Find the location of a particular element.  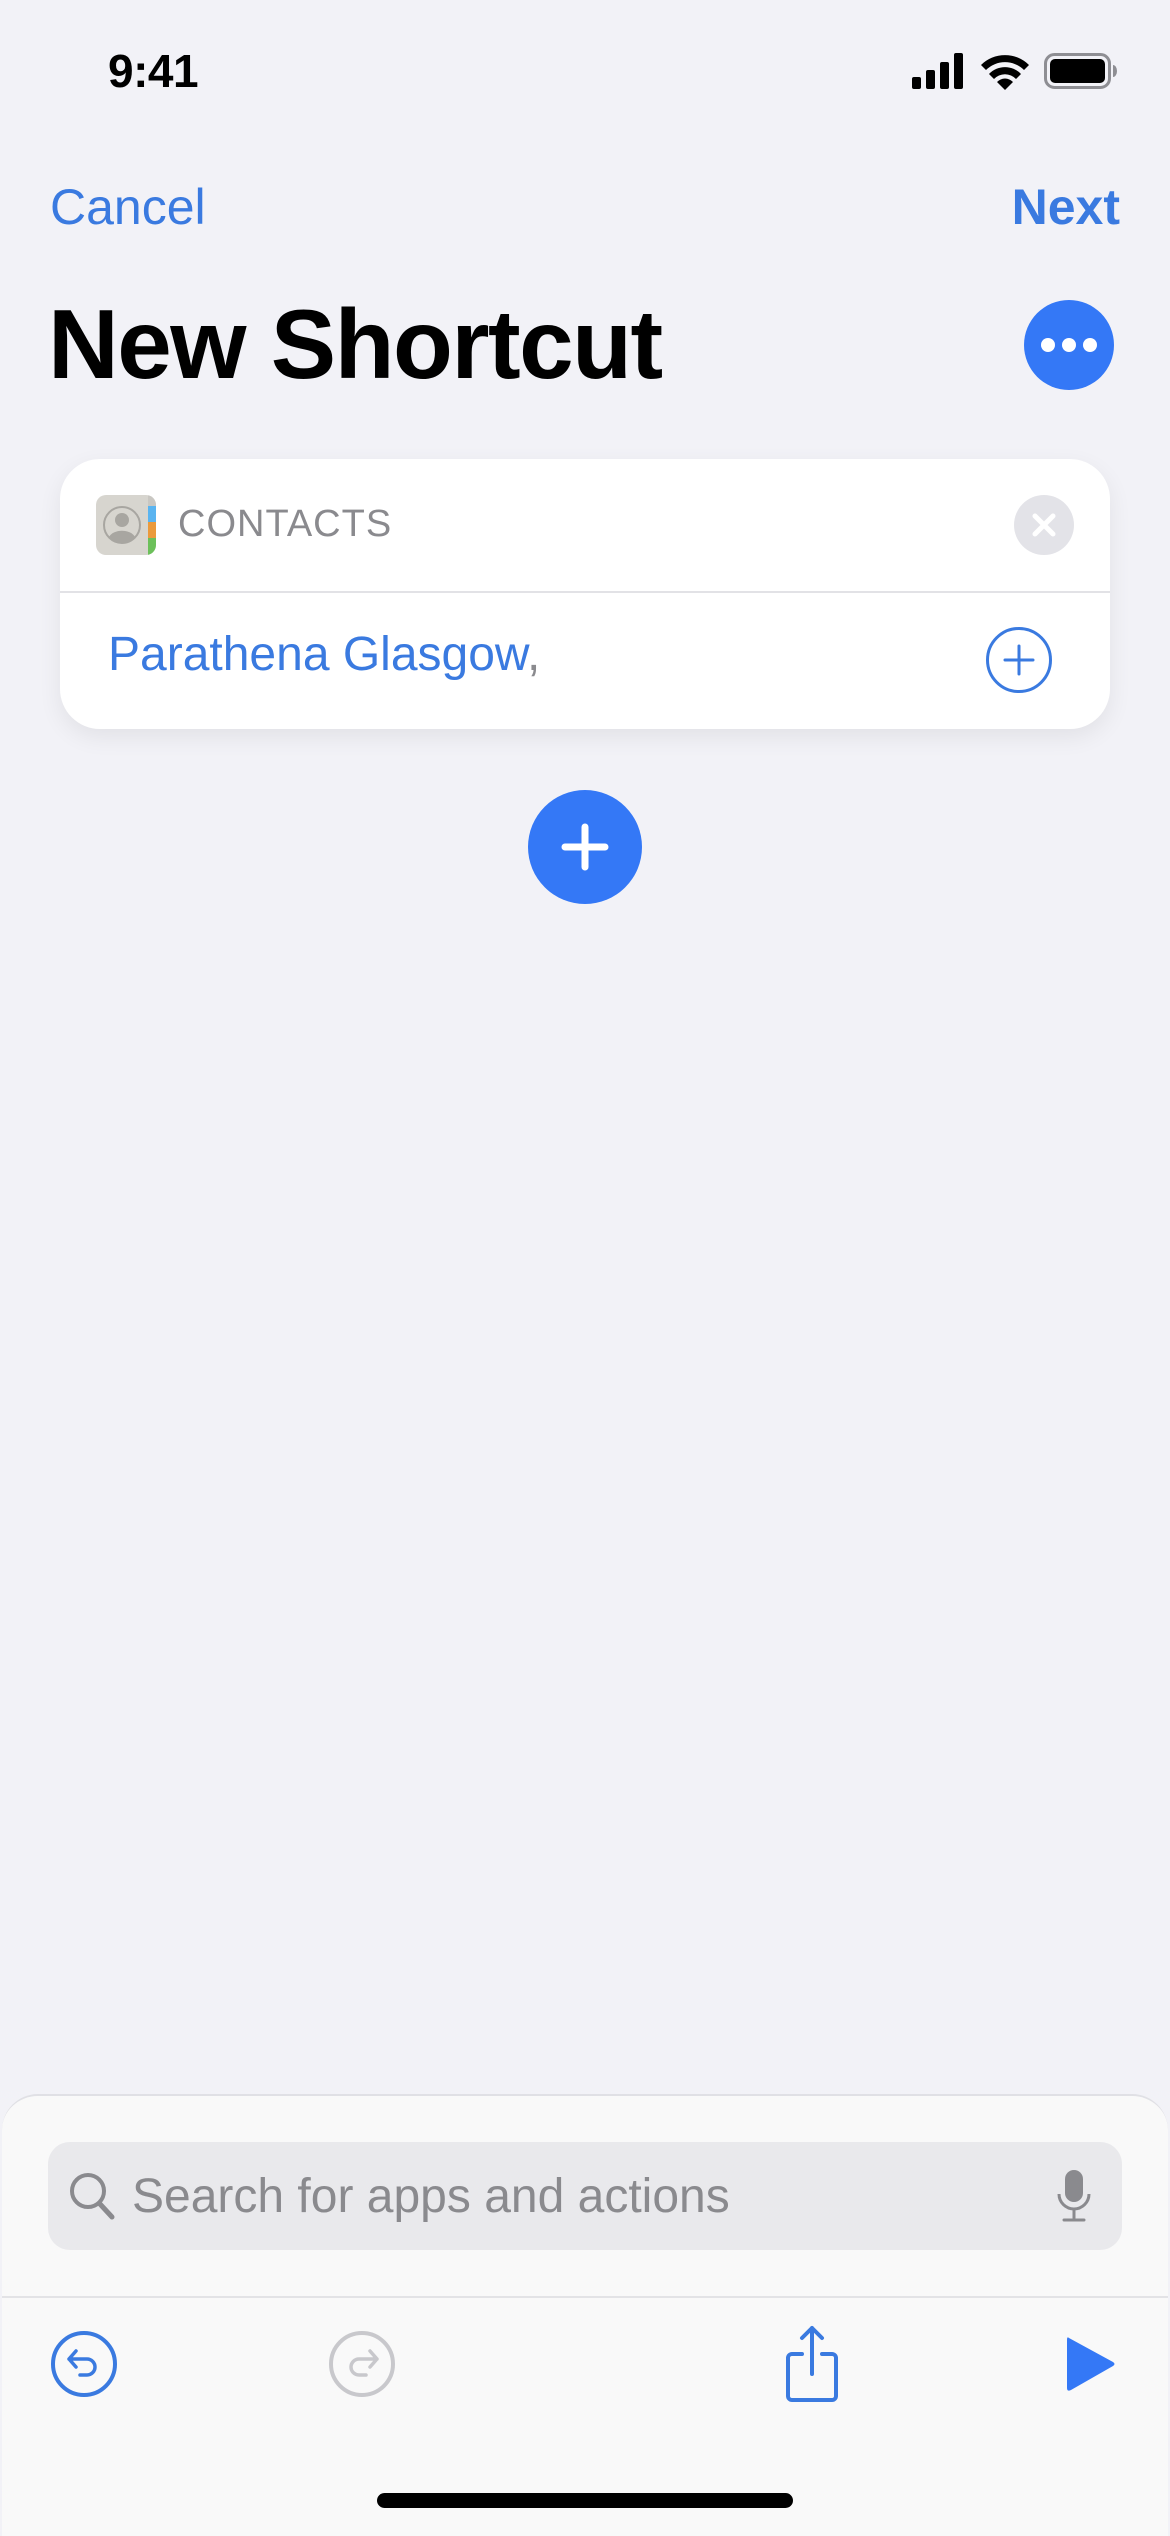

add-contact-button is located at coordinates (1019, 660).